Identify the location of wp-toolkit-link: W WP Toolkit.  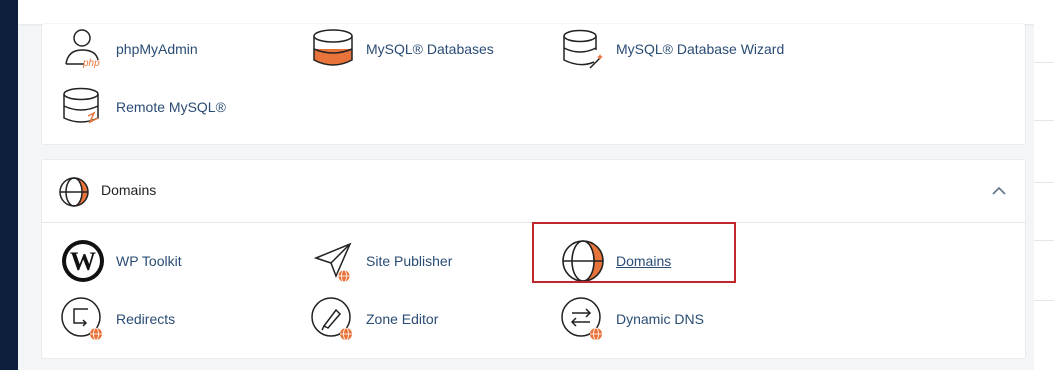
(160, 261).